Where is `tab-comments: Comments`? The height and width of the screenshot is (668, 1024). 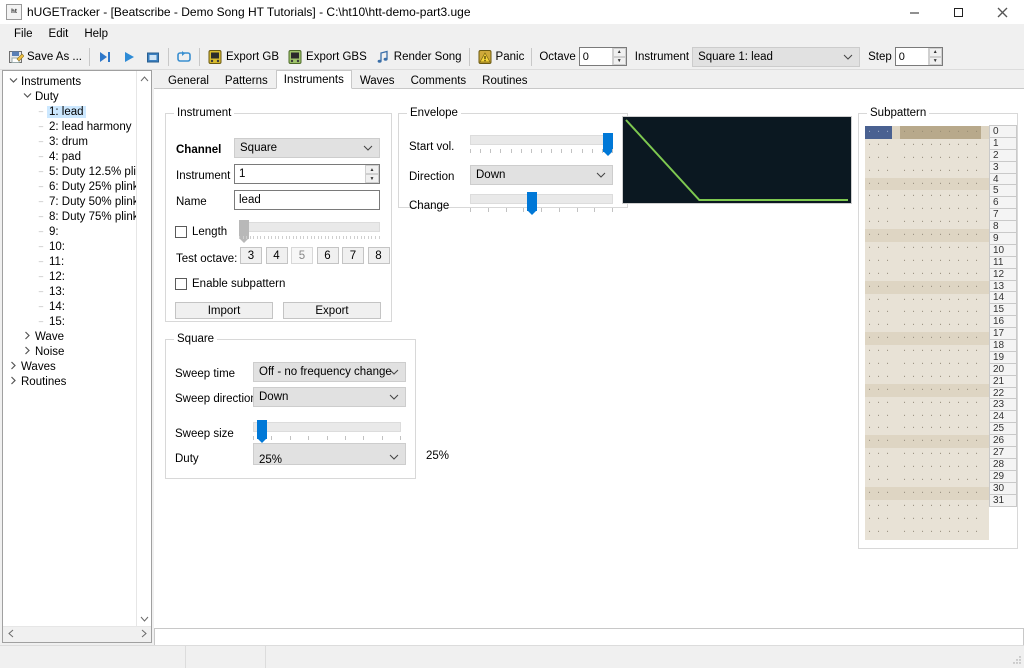
tab-comments: Comments is located at coordinates (439, 80).